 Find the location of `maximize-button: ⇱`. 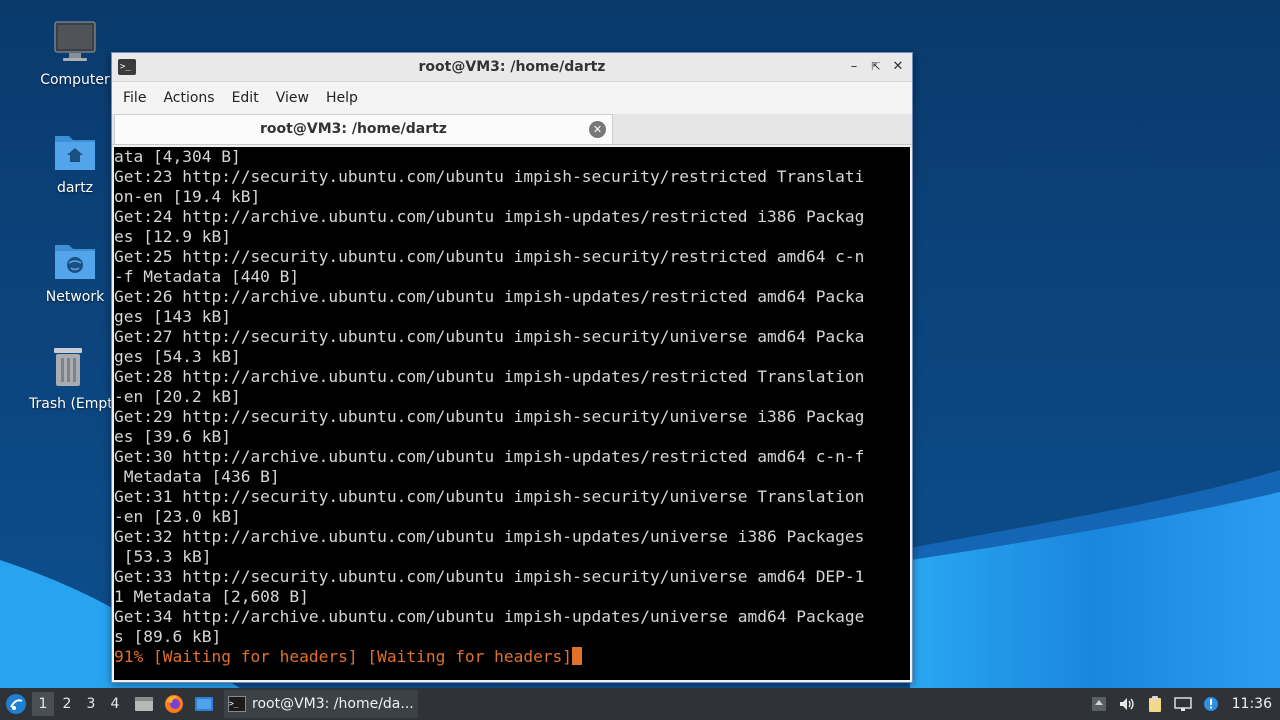

maximize-button: ⇱ is located at coordinates (876, 67).